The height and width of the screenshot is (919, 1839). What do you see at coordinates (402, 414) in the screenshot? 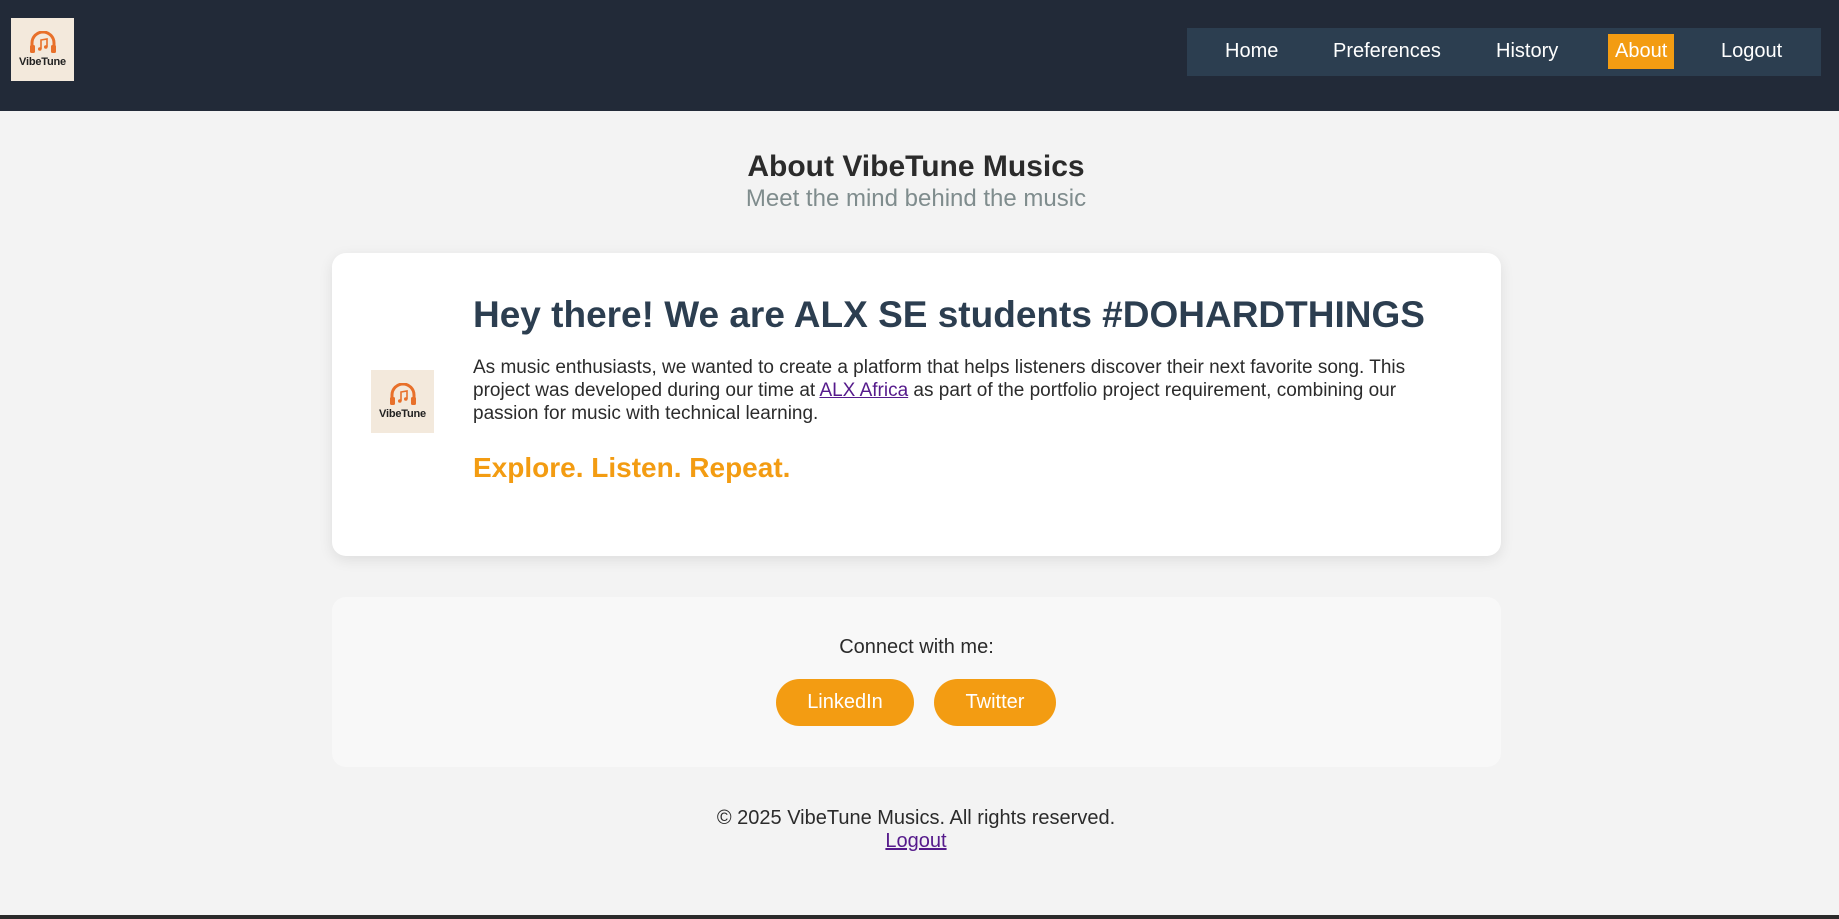
I see `card-logo-text: VibeTune` at bounding box center [402, 414].